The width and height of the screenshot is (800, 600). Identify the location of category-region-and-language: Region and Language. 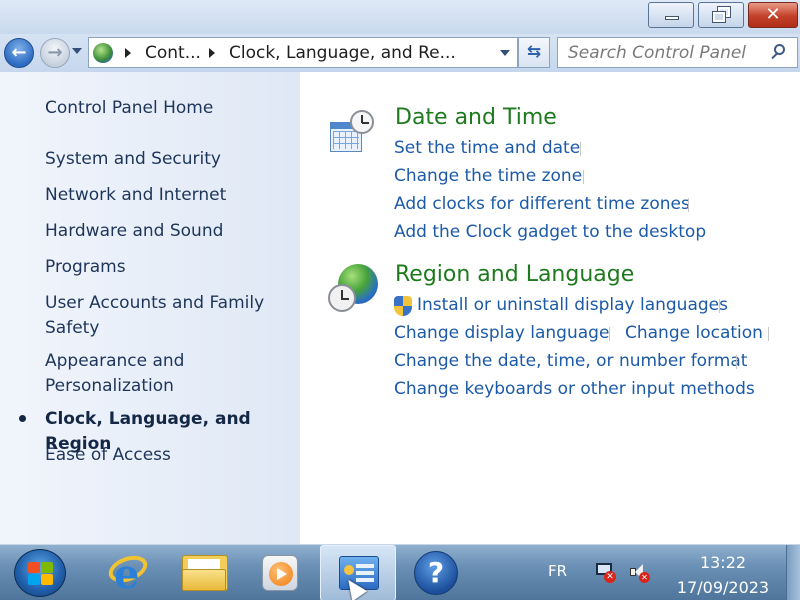
(514, 274).